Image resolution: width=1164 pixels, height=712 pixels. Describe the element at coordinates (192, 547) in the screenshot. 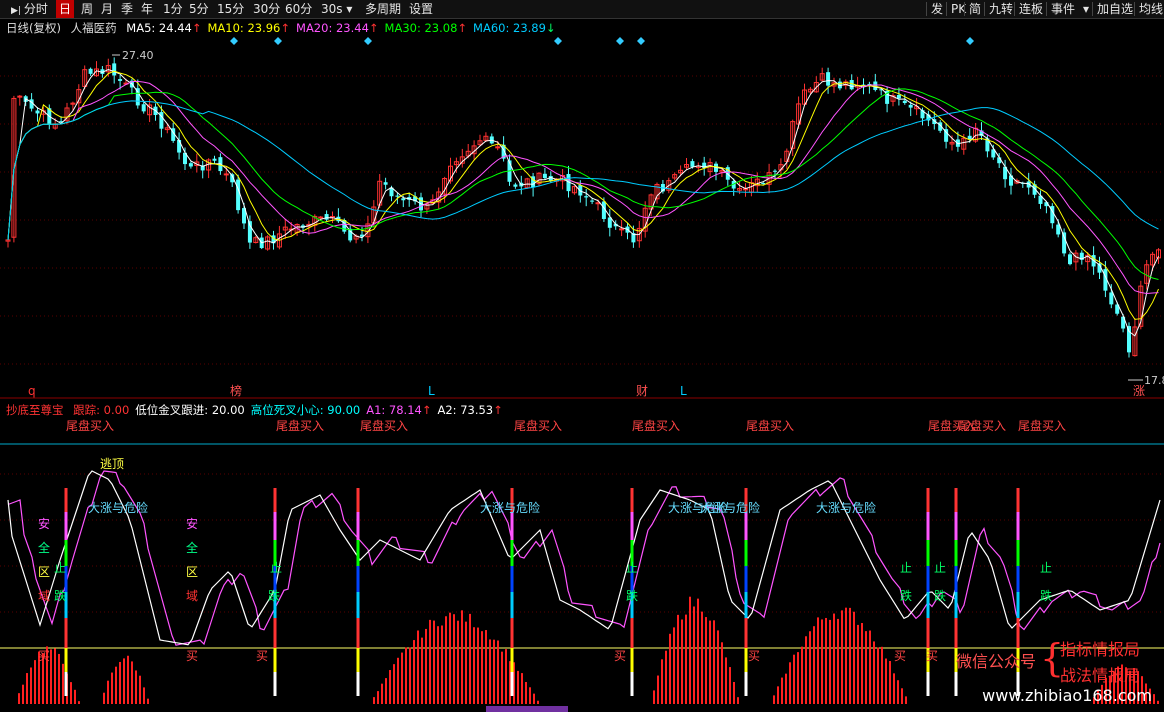

I see `safe-zone-char-1-1: 全` at that location.